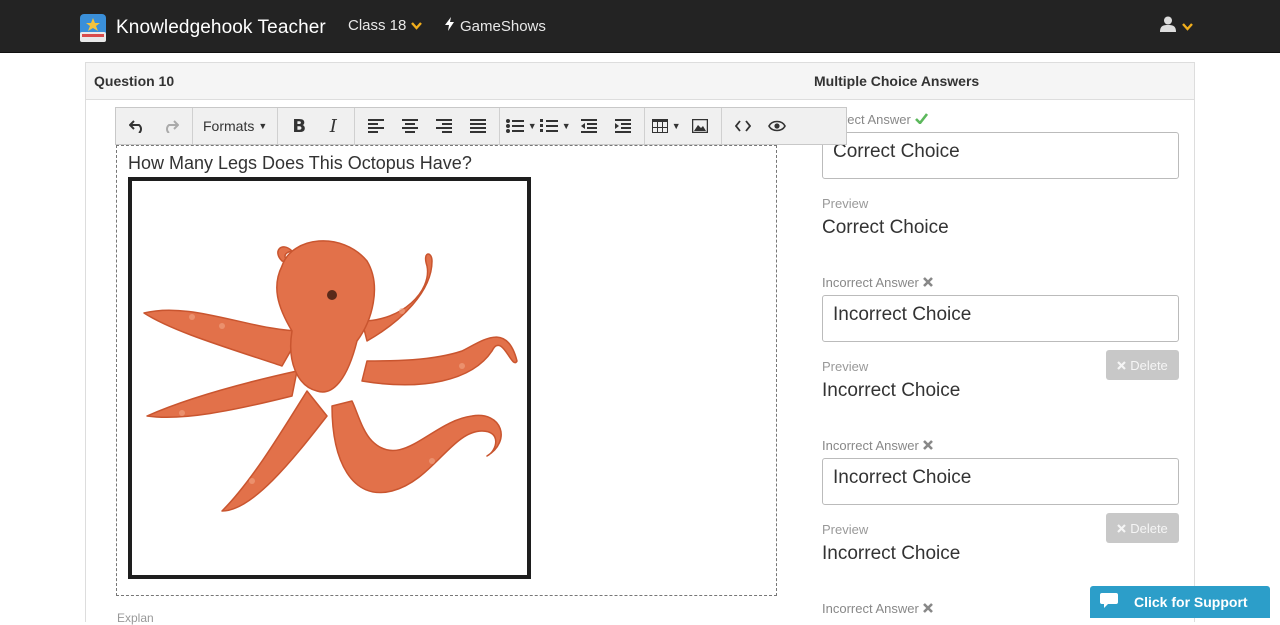 Image resolution: width=1280 pixels, height=625 pixels. I want to click on undo-icon, so click(137, 126).